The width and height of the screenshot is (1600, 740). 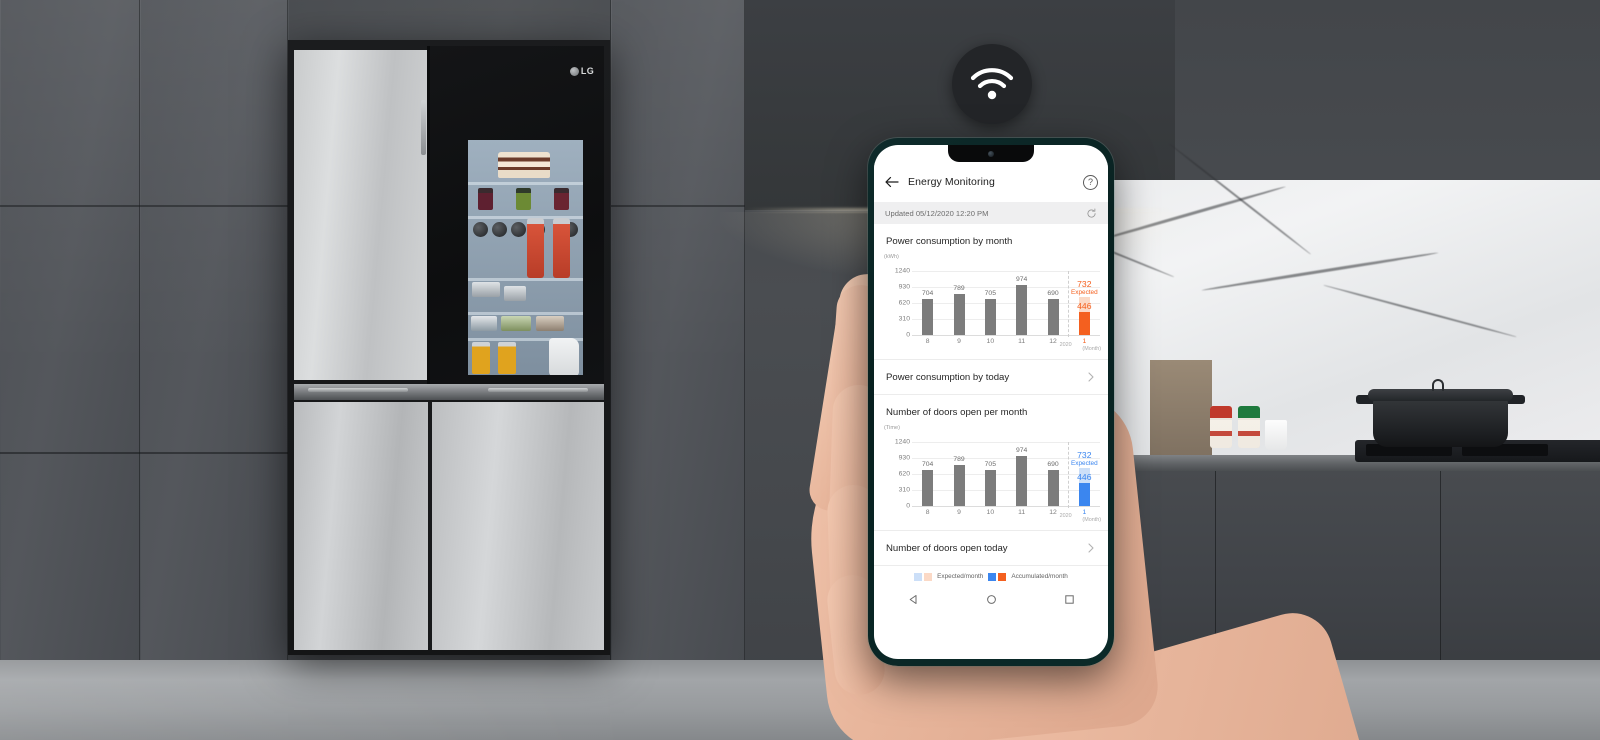 What do you see at coordinates (892, 182) in the screenshot?
I see `back-arrow-icon` at bounding box center [892, 182].